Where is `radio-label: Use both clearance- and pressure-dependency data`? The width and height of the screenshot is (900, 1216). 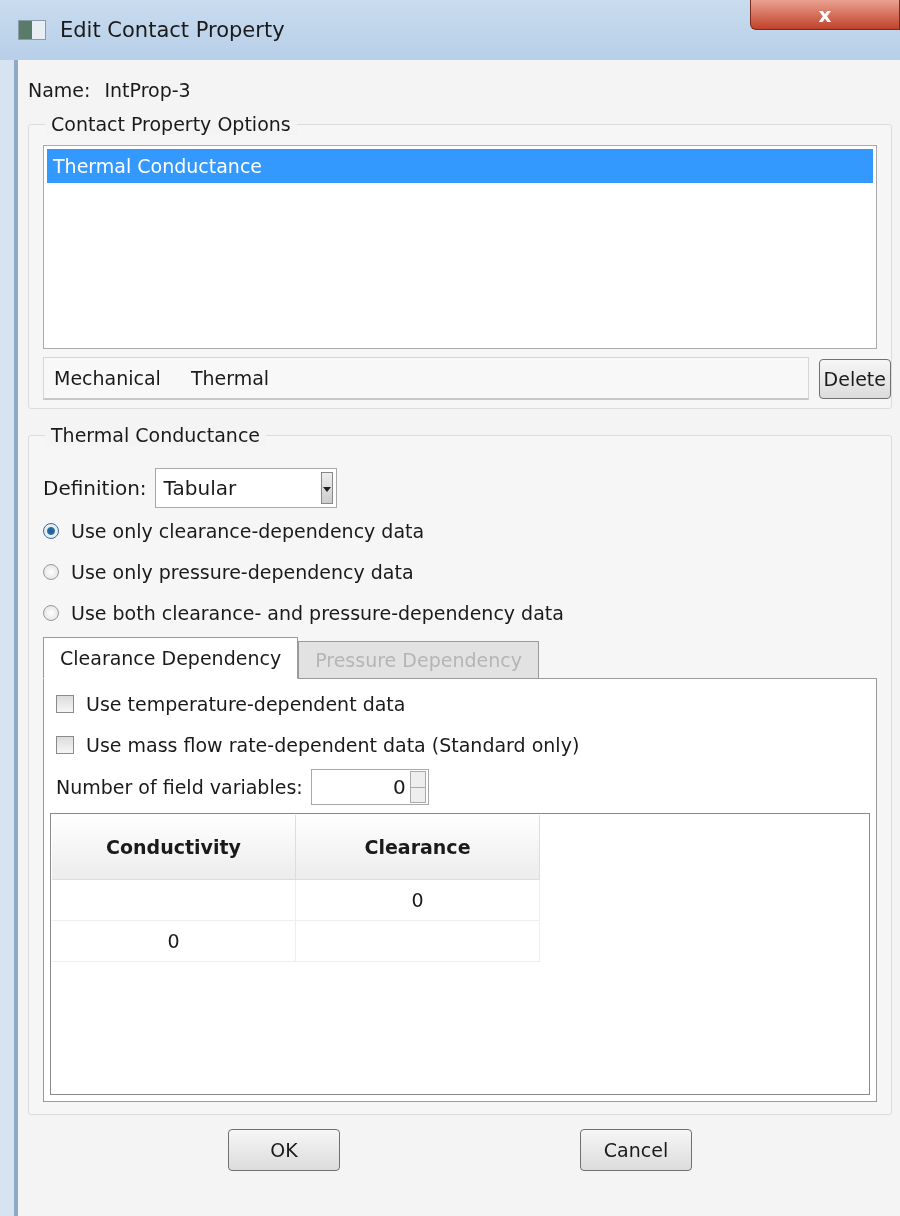 radio-label: Use both clearance- and pressure-dependency data is located at coordinates (317, 612).